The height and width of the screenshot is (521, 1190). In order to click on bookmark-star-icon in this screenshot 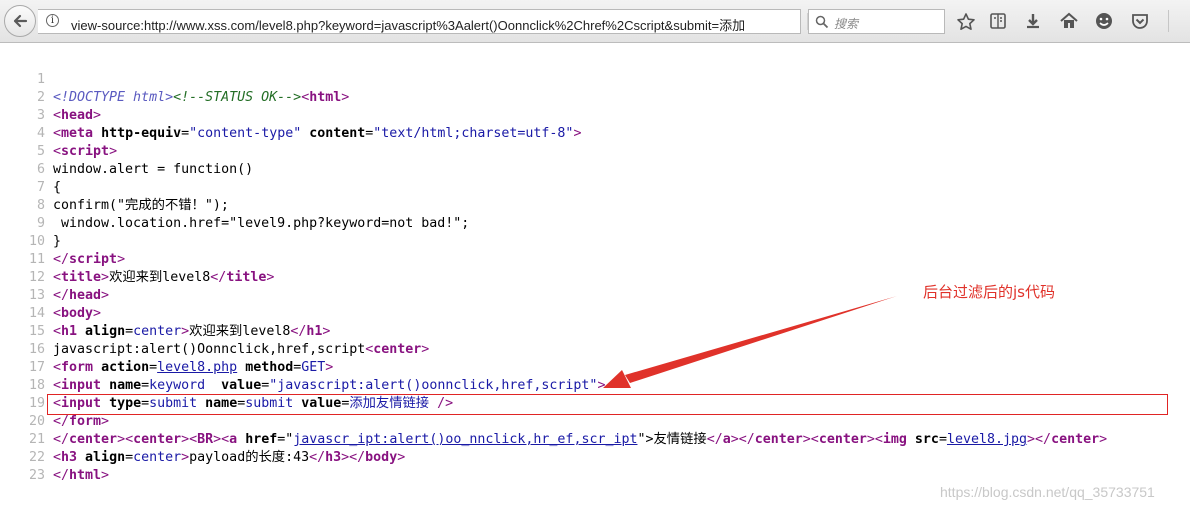, I will do `click(966, 22)`.